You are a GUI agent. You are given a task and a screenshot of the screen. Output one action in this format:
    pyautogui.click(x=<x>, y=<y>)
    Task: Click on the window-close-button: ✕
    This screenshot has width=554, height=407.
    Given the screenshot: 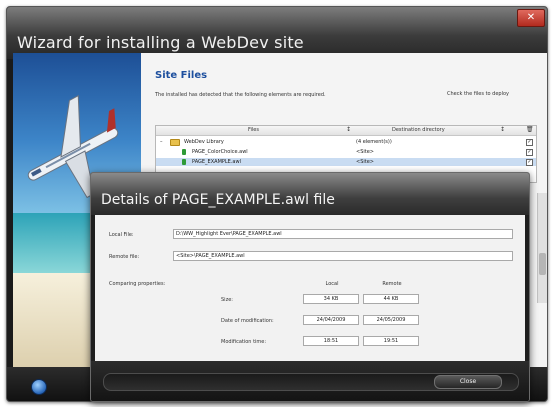 What is the action you would take?
    pyautogui.click(x=531, y=18)
    